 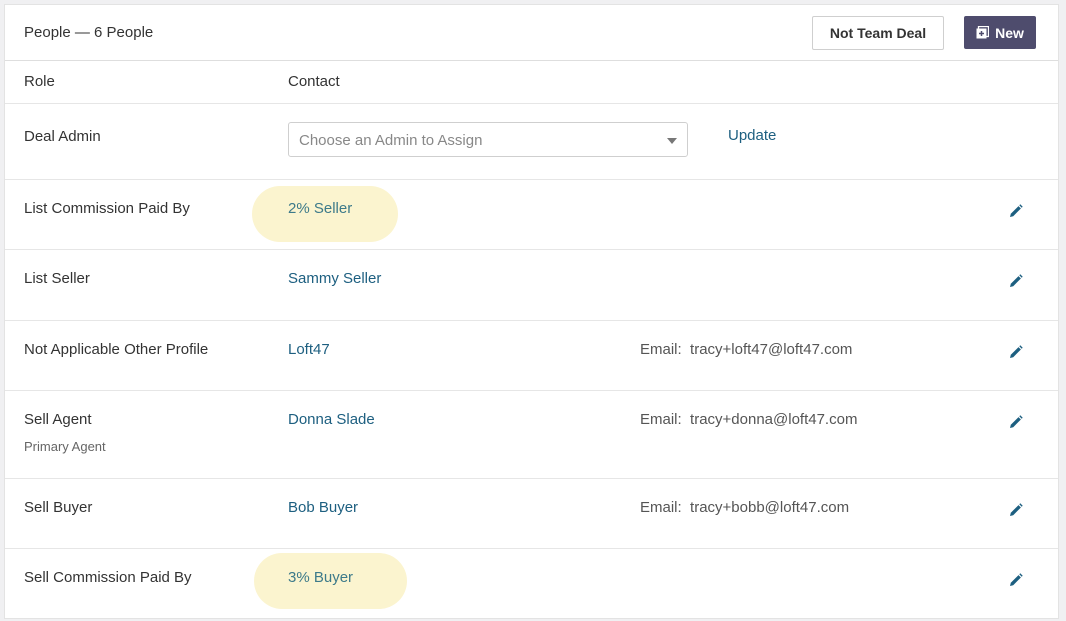 I want to click on table-row: List Commission Paid By 2% Seller, so click(x=531, y=215).